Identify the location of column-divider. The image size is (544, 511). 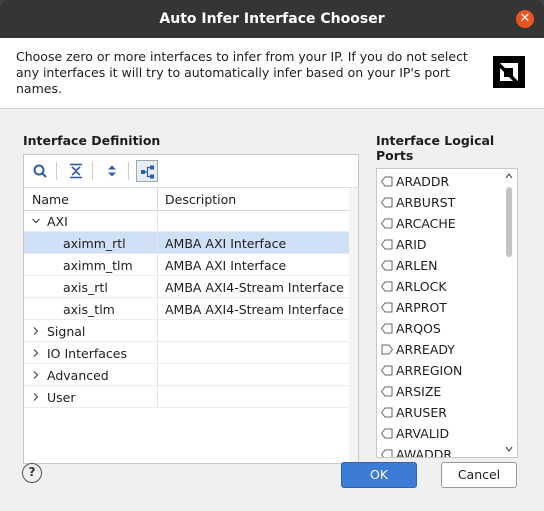
(157, 199).